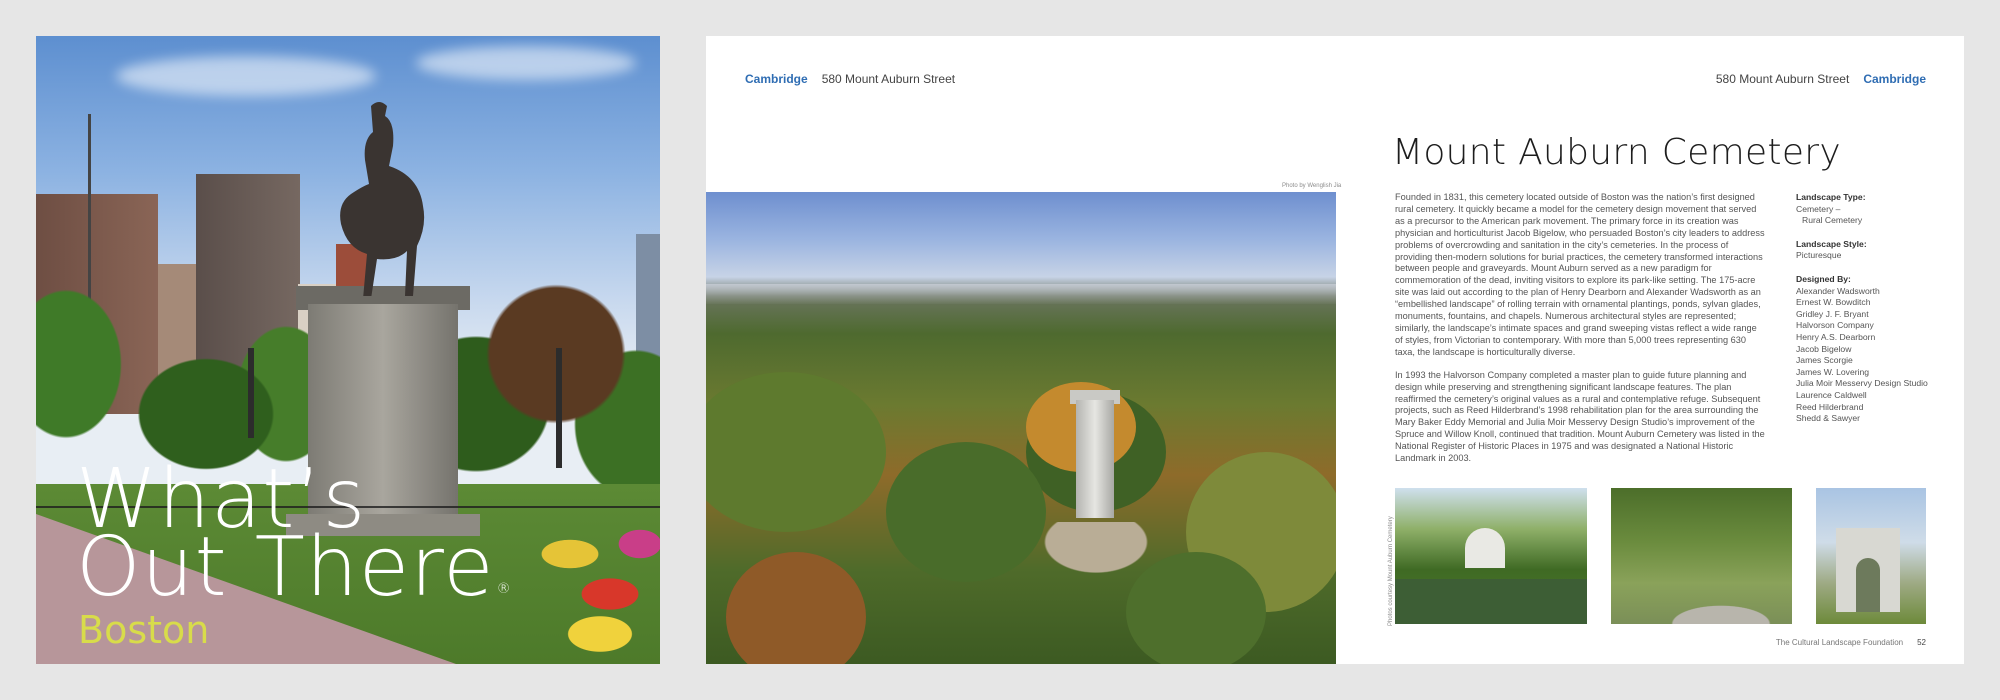  I want to click on landscape-type-value: Rural Cemetery, so click(1832, 220).